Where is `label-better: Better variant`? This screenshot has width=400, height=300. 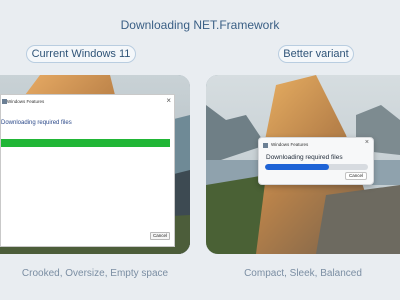
label-better: Better variant is located at coordinates (316, 54).